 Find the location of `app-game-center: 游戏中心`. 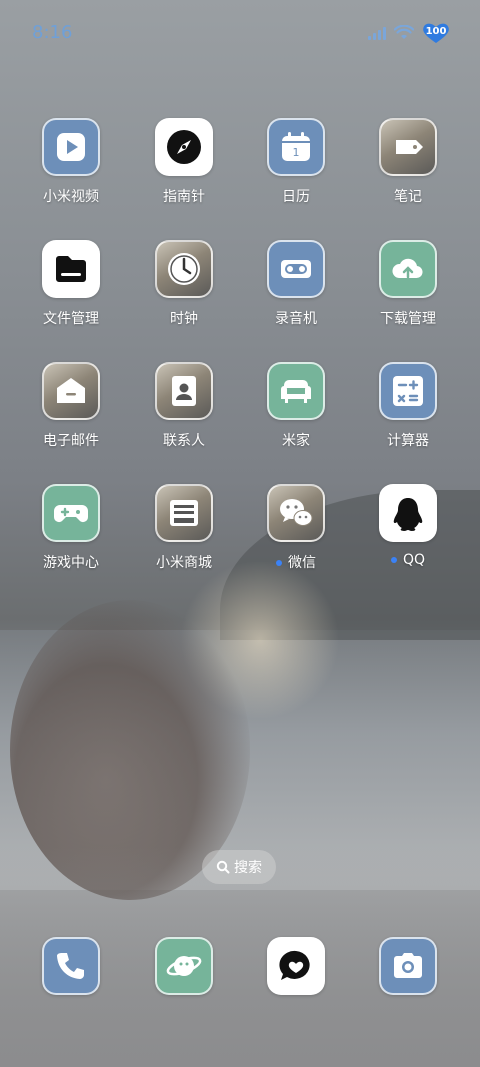

app-game-center: 游戏中心 is located at coordinates (71, 528).